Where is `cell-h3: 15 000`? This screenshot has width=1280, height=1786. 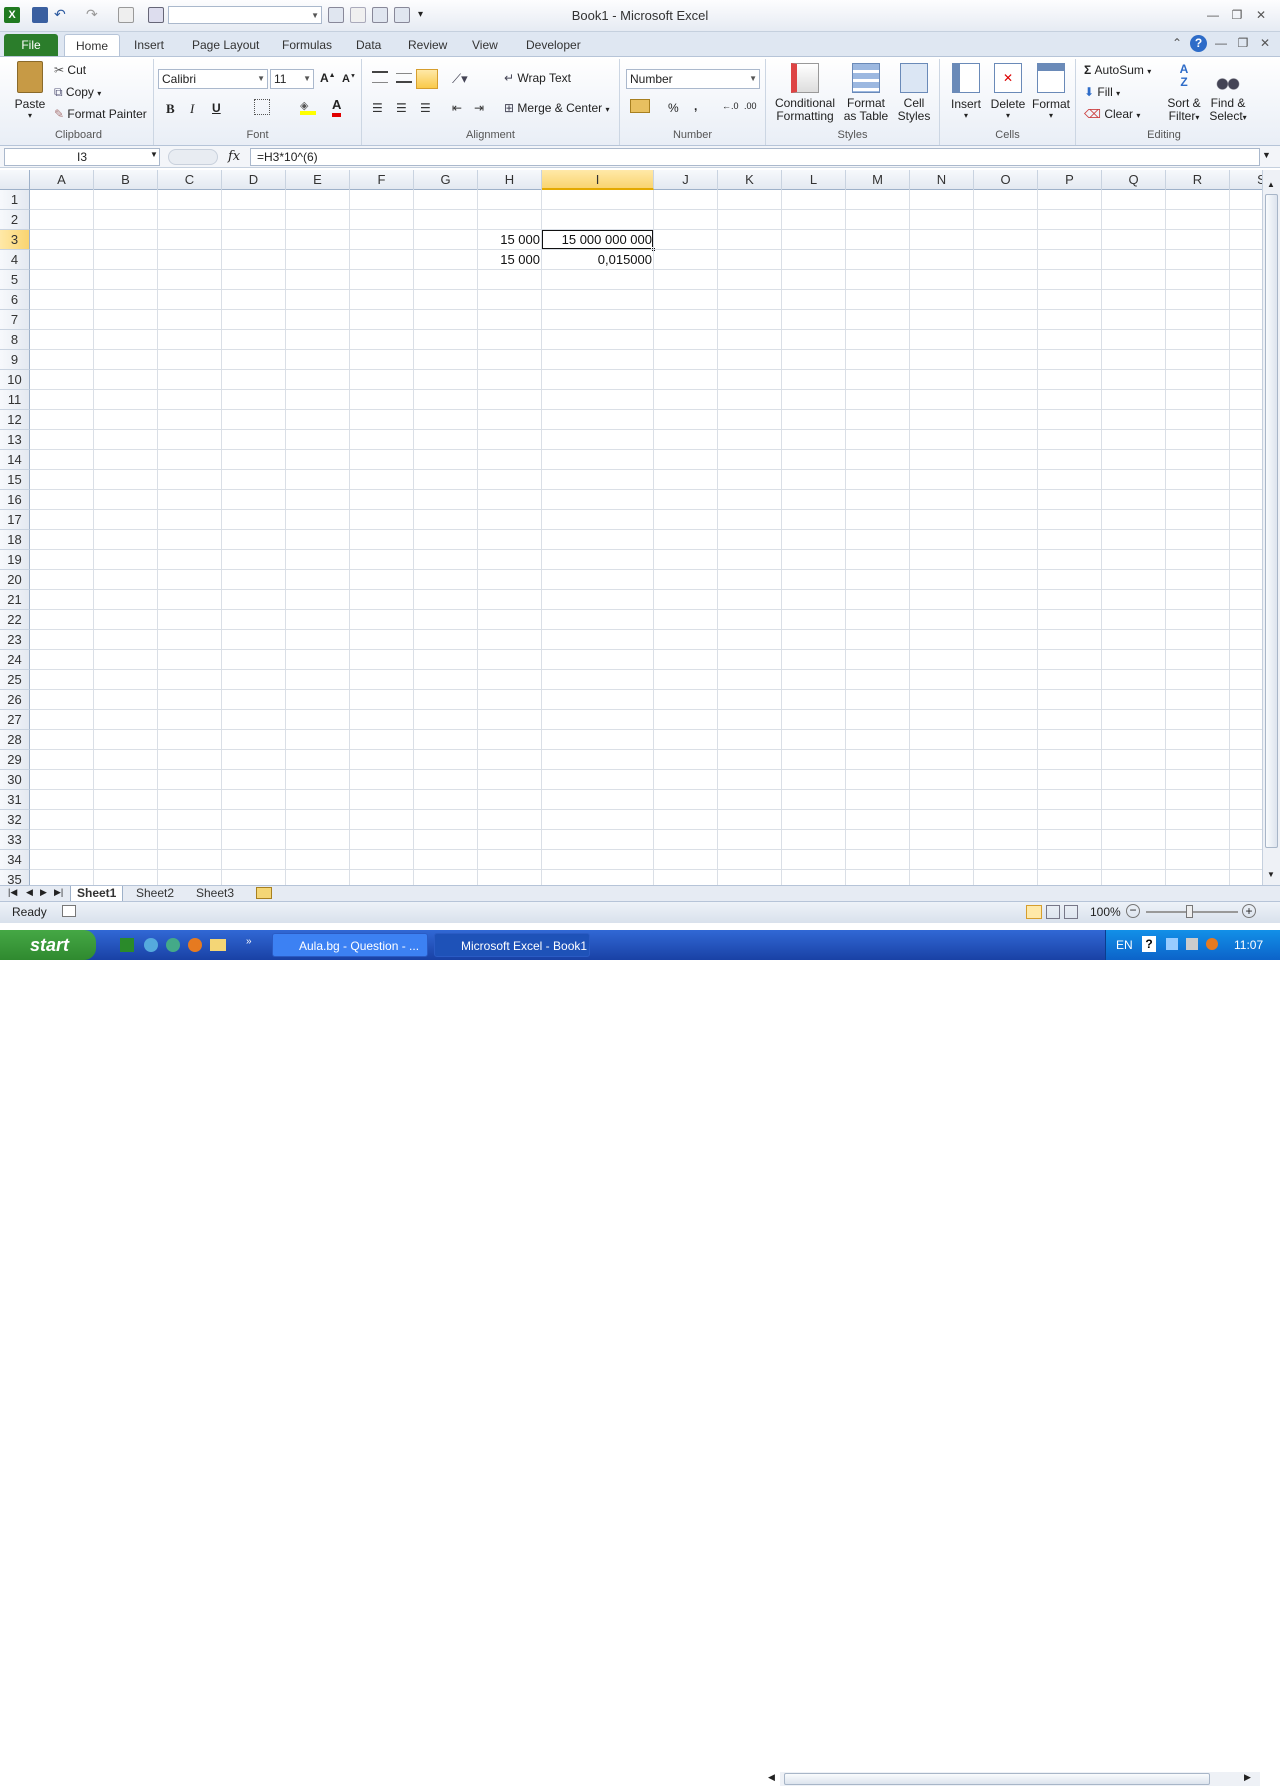
cell-h3: 15 000 is located at coordinates (510, 240).